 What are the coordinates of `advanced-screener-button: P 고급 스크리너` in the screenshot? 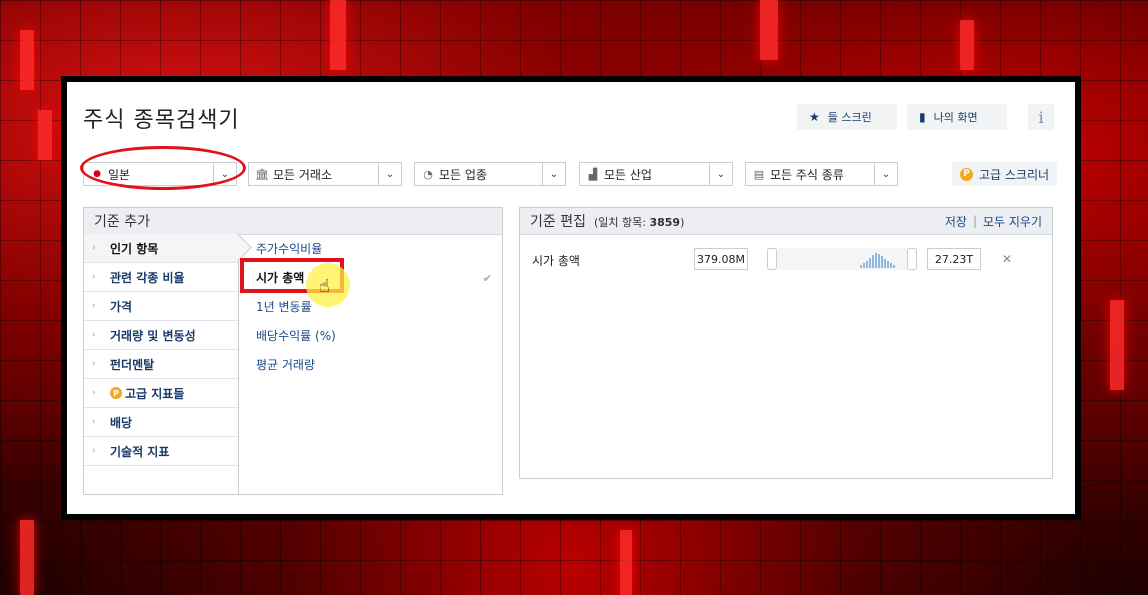 It's located at (1005, 174).